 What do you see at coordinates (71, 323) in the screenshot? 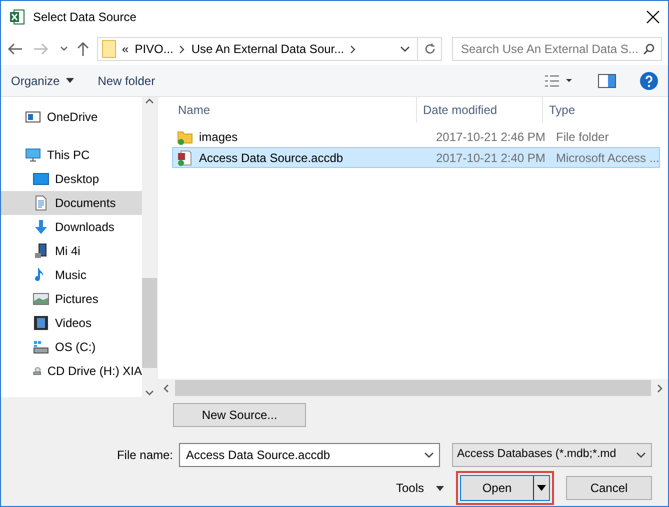
I see `sidebar-item: Videos` at bounding box center [71, 323].